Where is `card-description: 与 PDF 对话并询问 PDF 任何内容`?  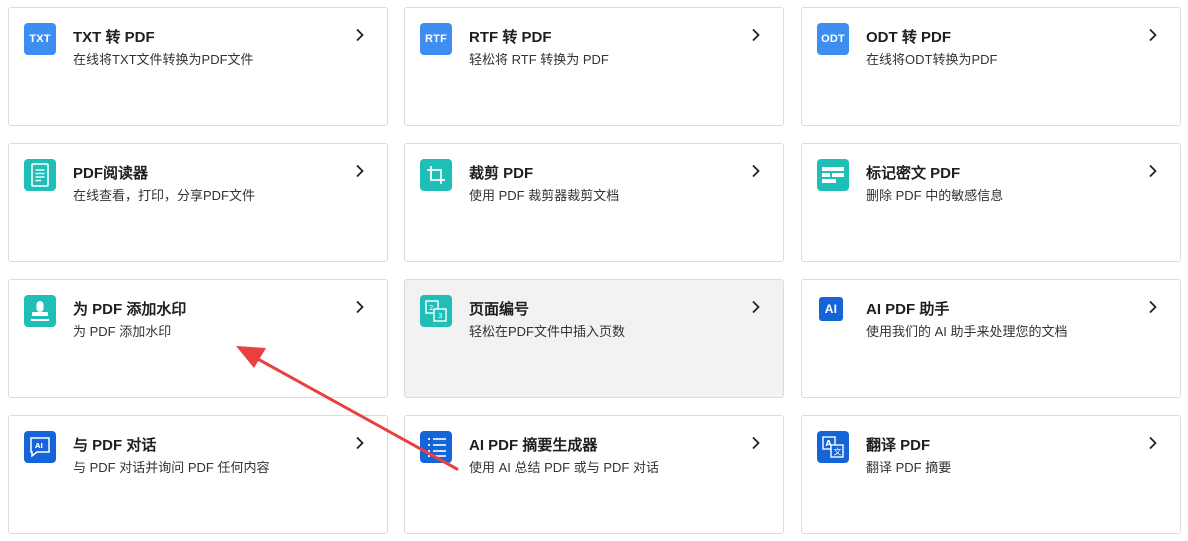
card-description: 与 PDF 对话并询问 PDF 任何内容 is located at coordinates (171, 467).